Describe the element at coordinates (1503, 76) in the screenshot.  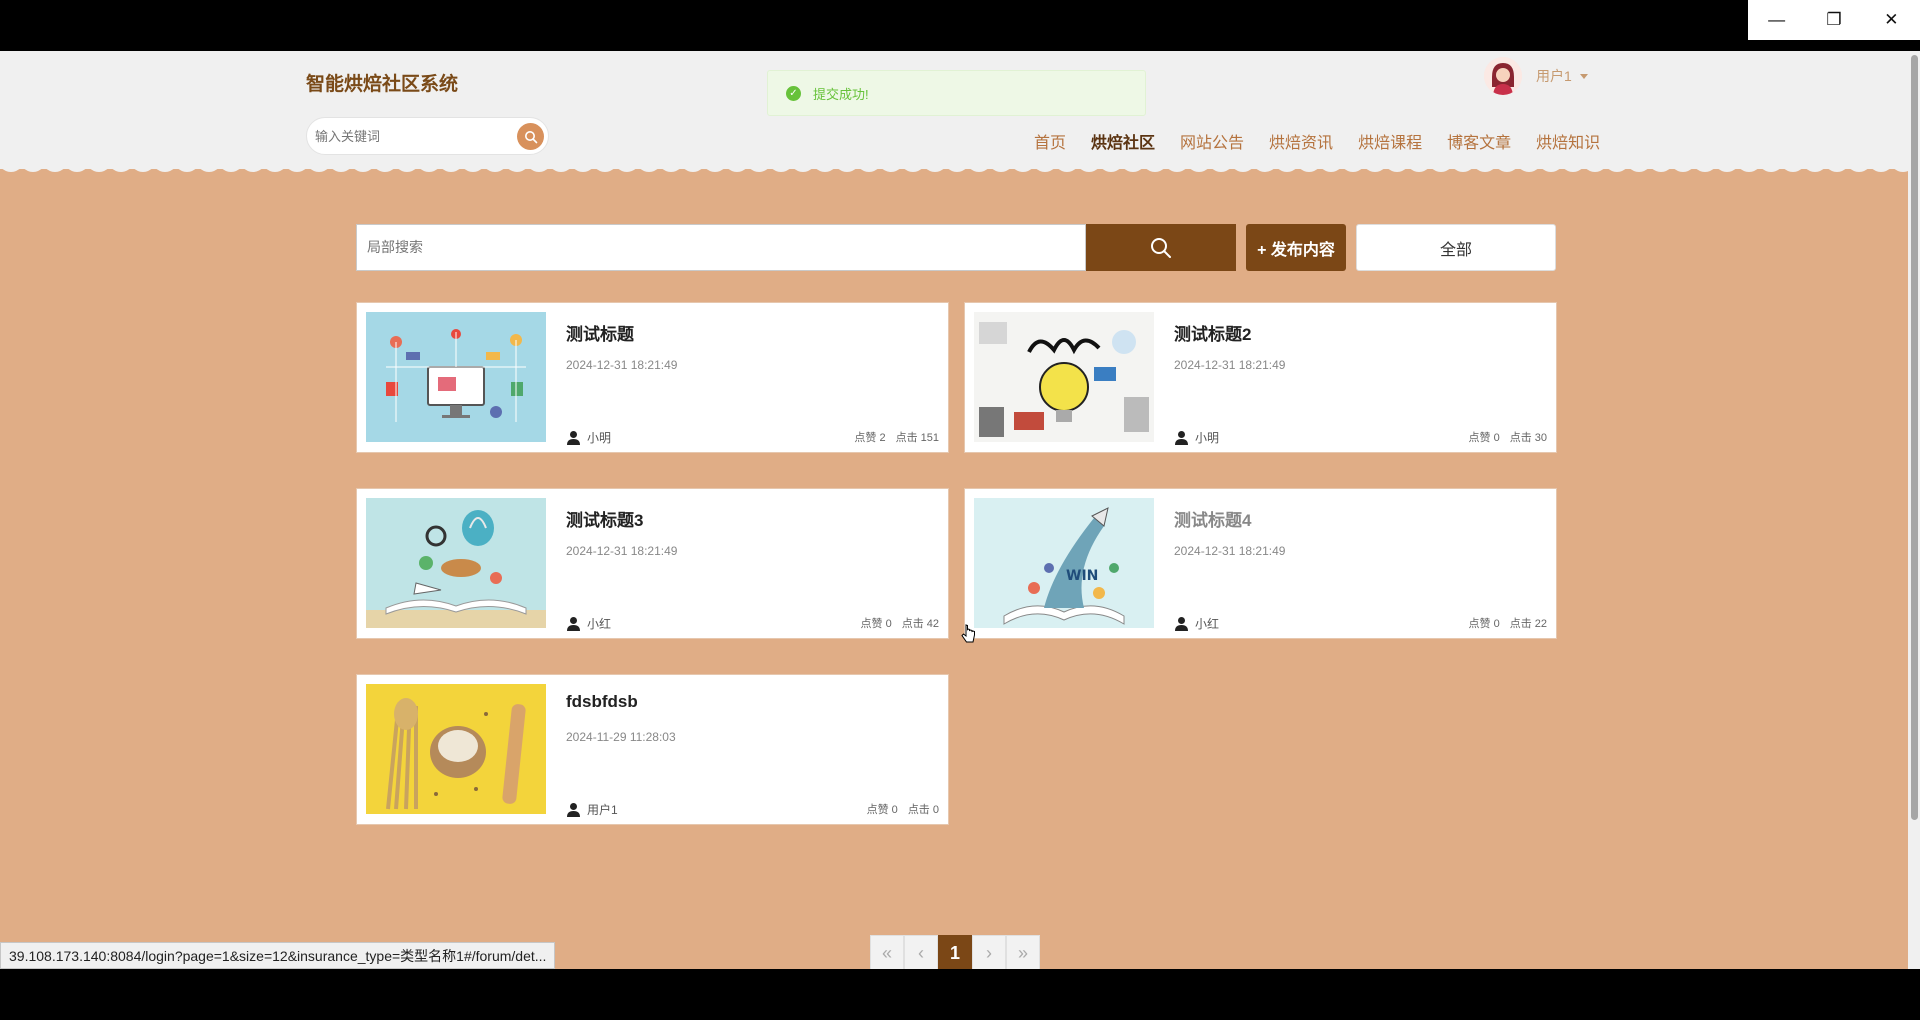
I see `avatar` at that location.